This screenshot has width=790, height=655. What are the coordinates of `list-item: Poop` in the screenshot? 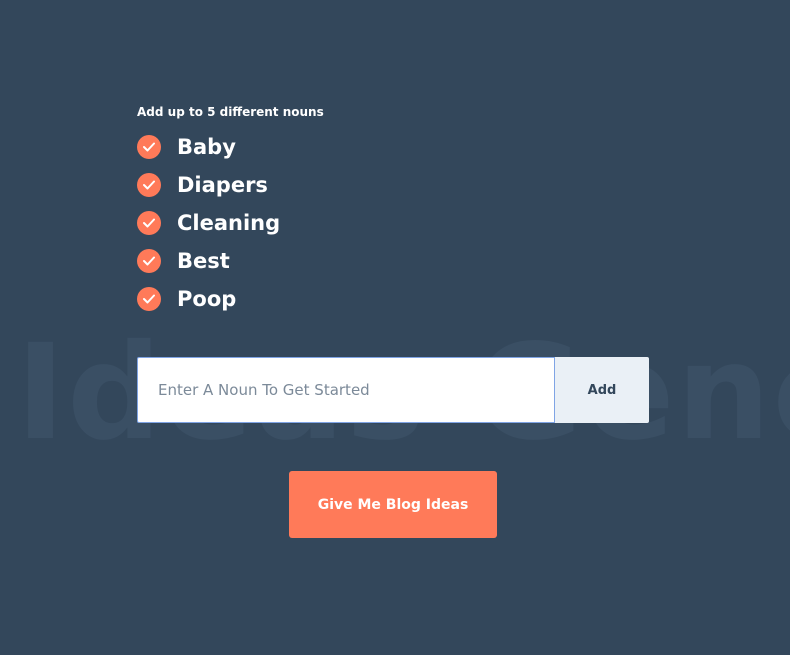 It's located at (208, 299).